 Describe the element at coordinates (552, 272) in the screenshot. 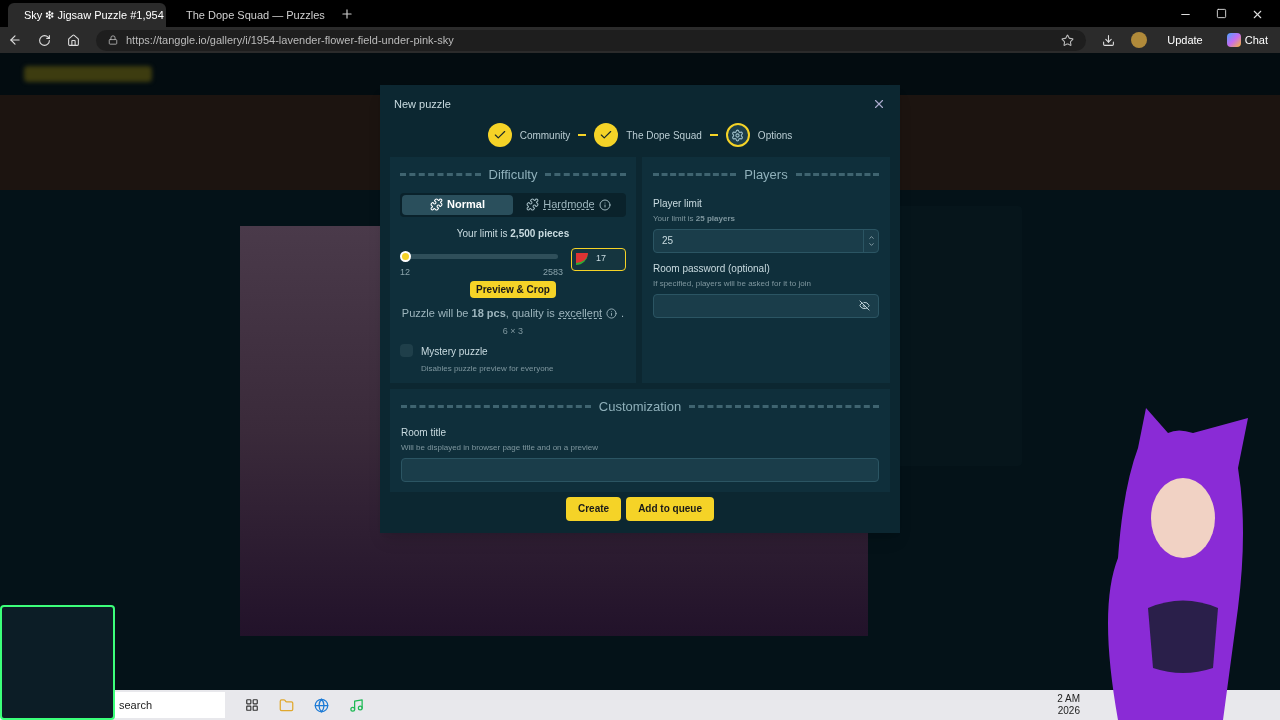

I see `slider-max: 2583` at that location.